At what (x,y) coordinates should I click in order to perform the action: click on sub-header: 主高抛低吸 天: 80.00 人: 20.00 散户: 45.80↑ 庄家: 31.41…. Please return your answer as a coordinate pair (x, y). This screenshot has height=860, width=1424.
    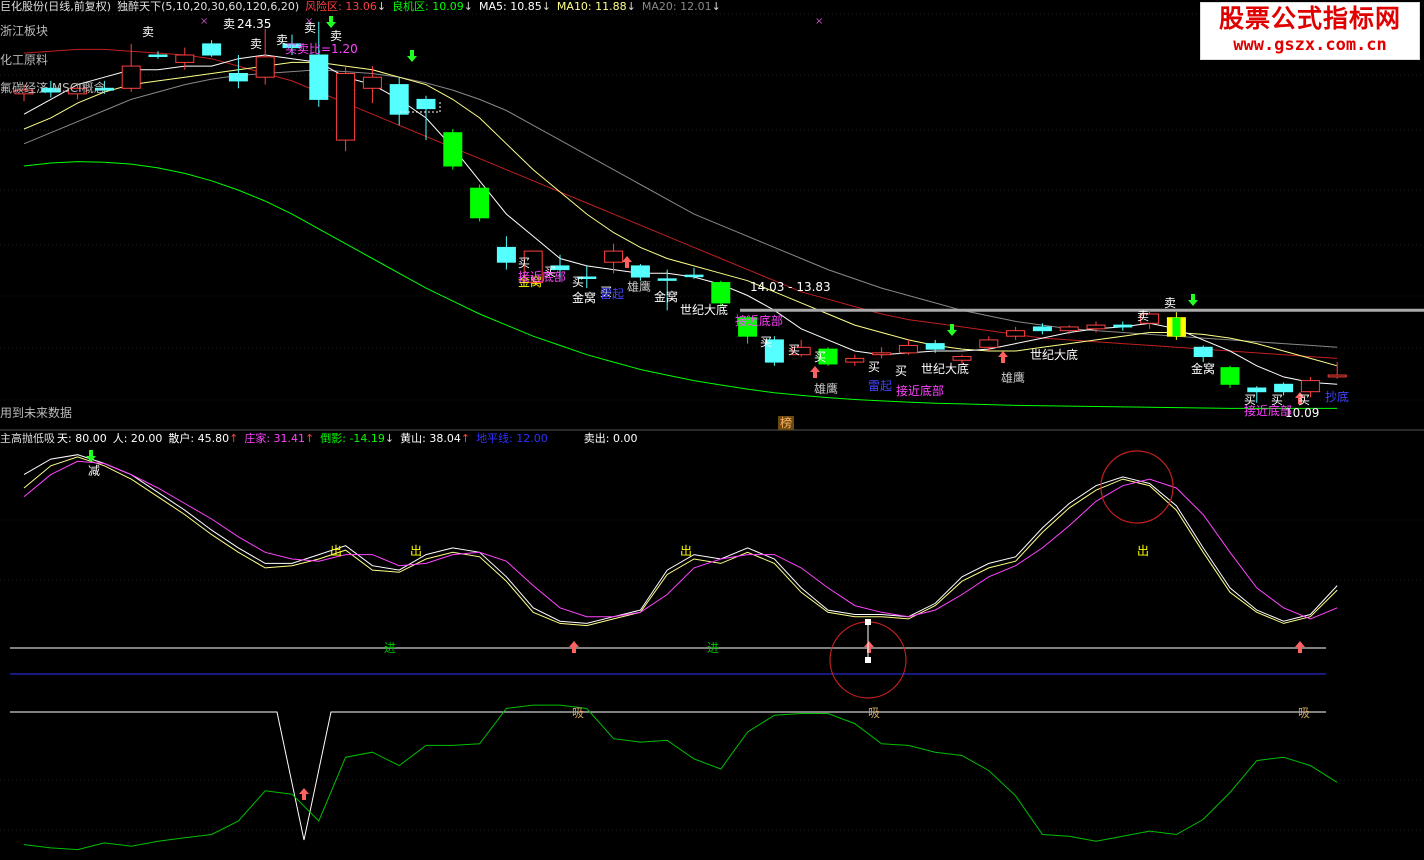
    Looking at the image, I should click on (321, 439).